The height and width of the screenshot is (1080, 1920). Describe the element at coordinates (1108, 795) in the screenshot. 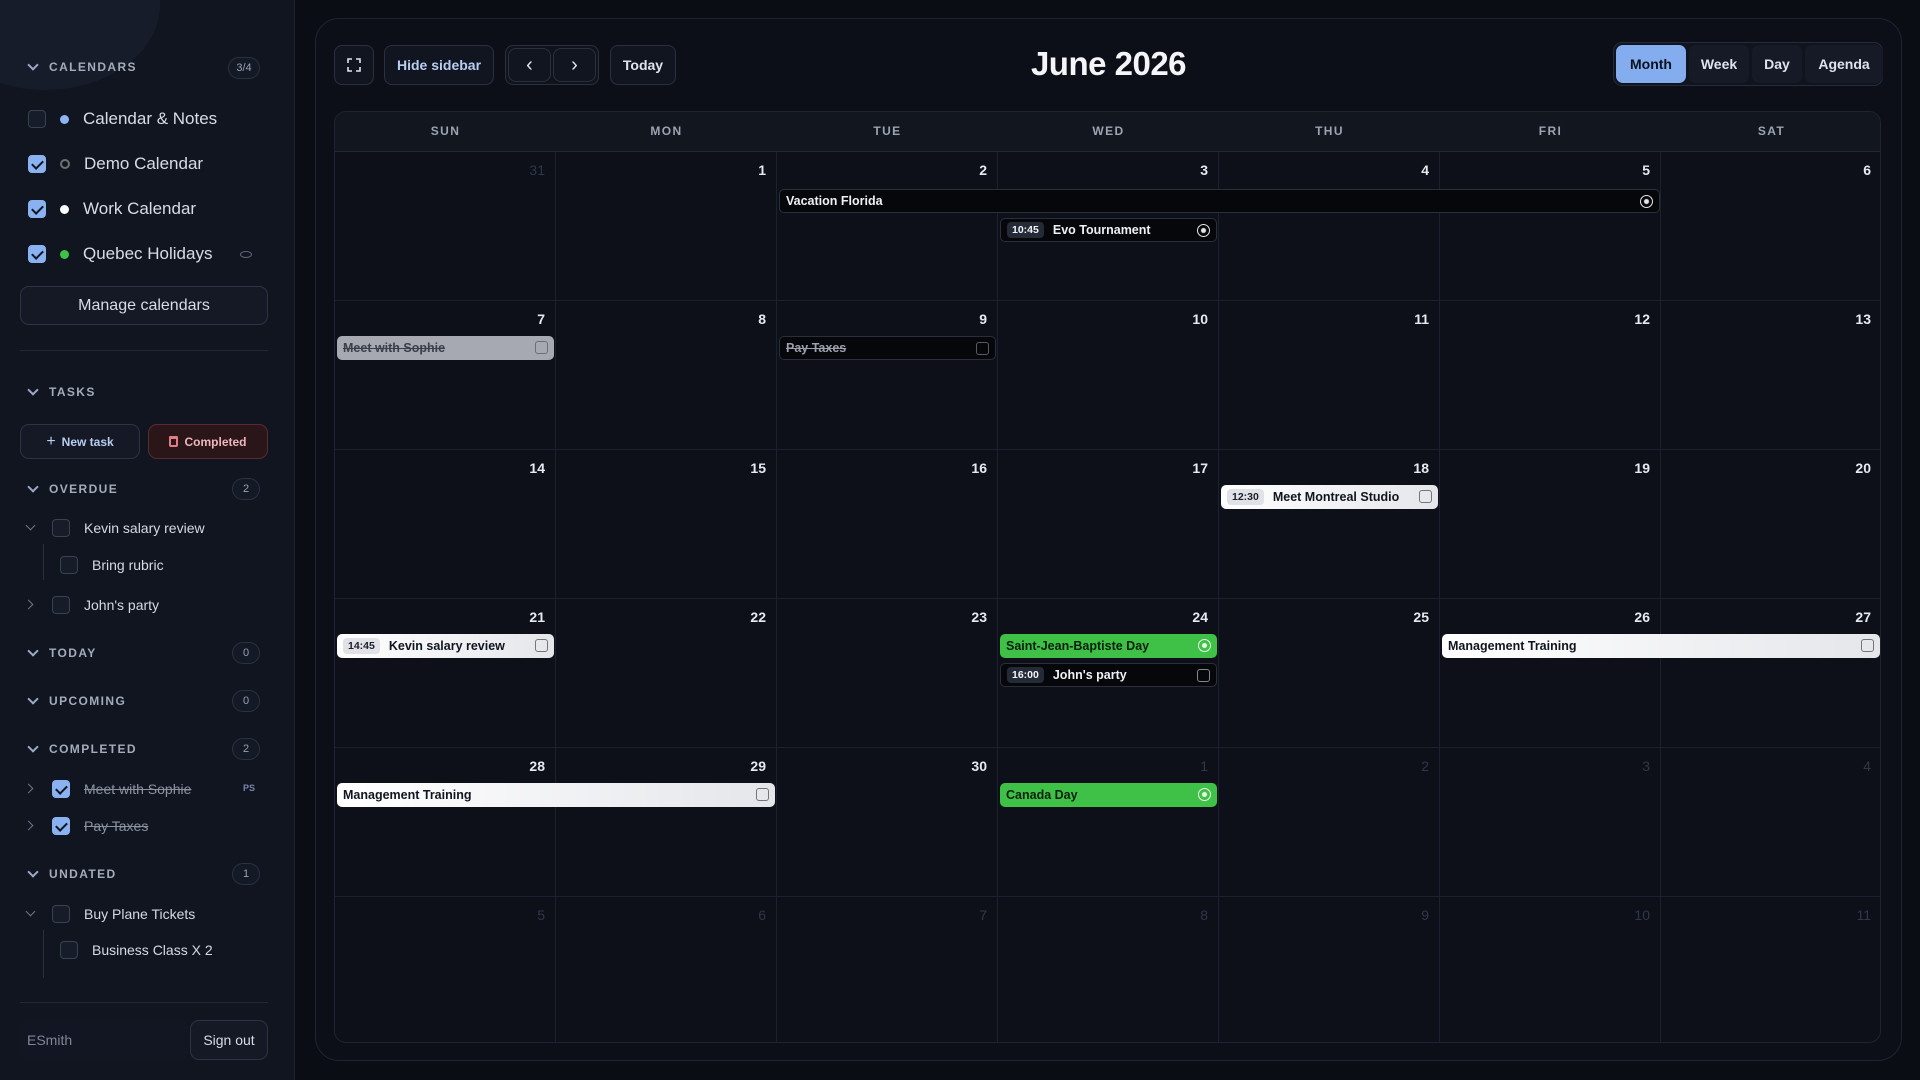

I see `event-canada-day: Canada Day` at that location.